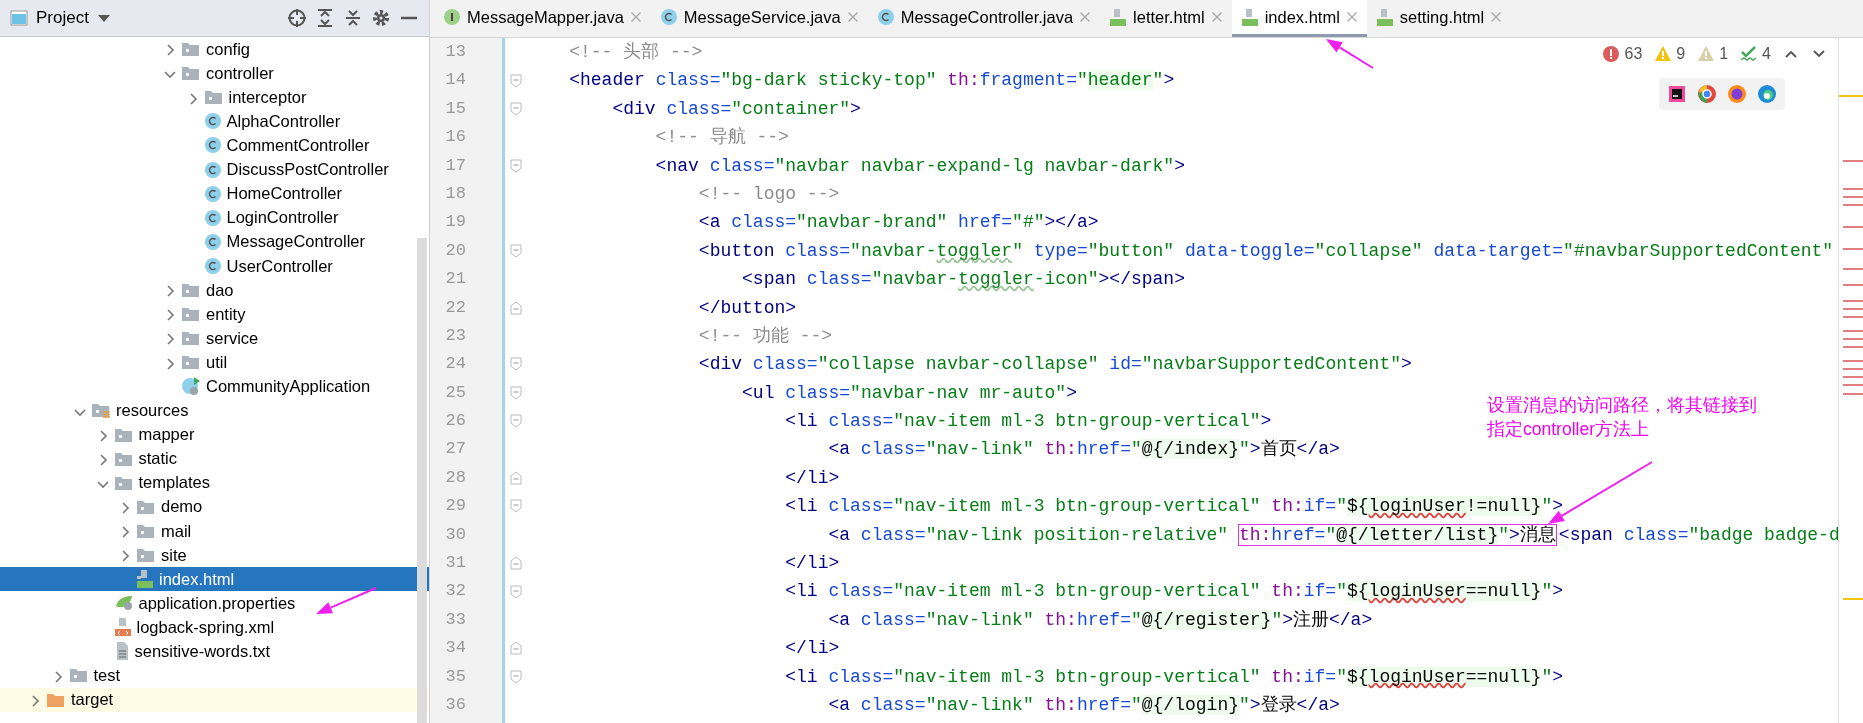 The image size is (1863, 723). Describe the element at coordinates (909, 393) in the screenshot. I see `code-line: <ul class="navbar-nav mr-auto">` at that location.